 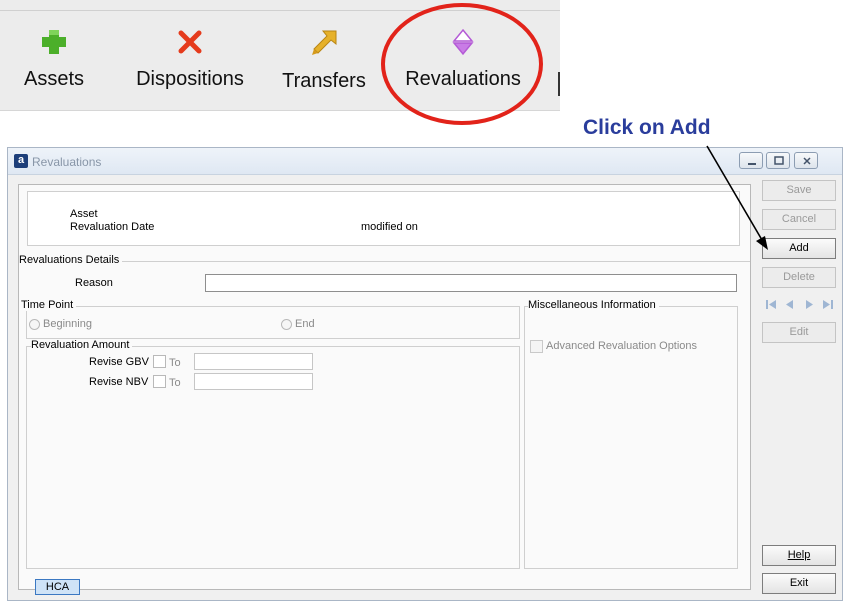 What do you see at coordinates (67, 324) in the screenshot?
I see `beginning-radio-label: Beginning` at bounding box center [67, 324].